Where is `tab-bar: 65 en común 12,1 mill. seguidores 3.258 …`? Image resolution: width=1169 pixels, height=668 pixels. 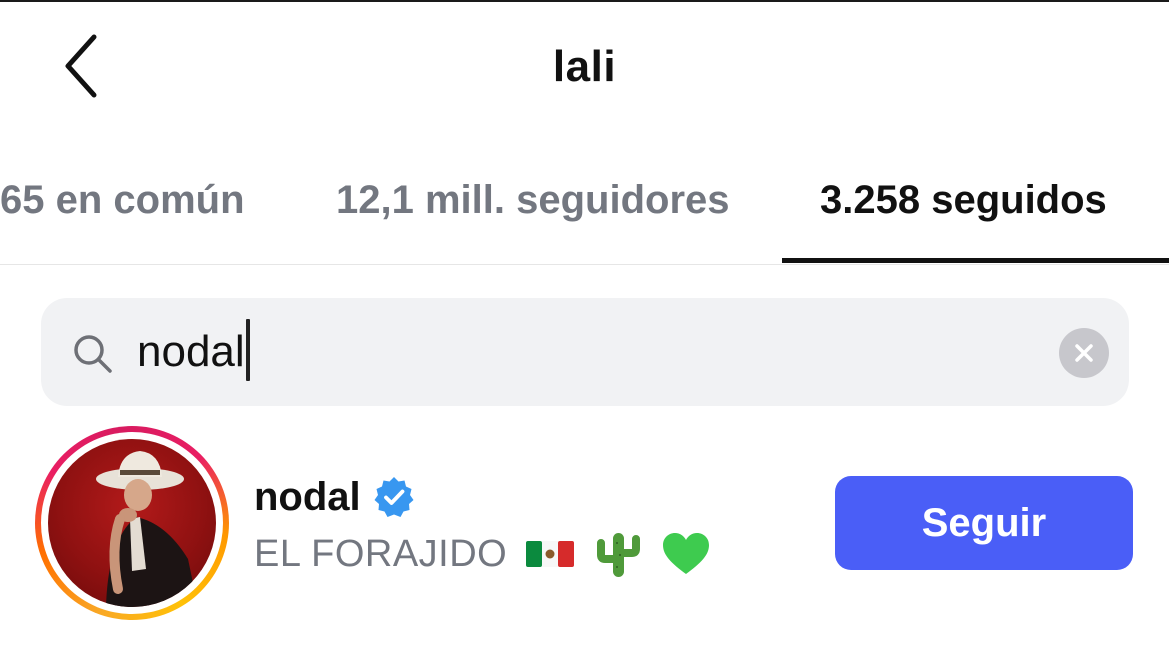
tab-bar: 65 en común 12,1 mill. seguidores 3.258 … is located at coordinates (584, 217).